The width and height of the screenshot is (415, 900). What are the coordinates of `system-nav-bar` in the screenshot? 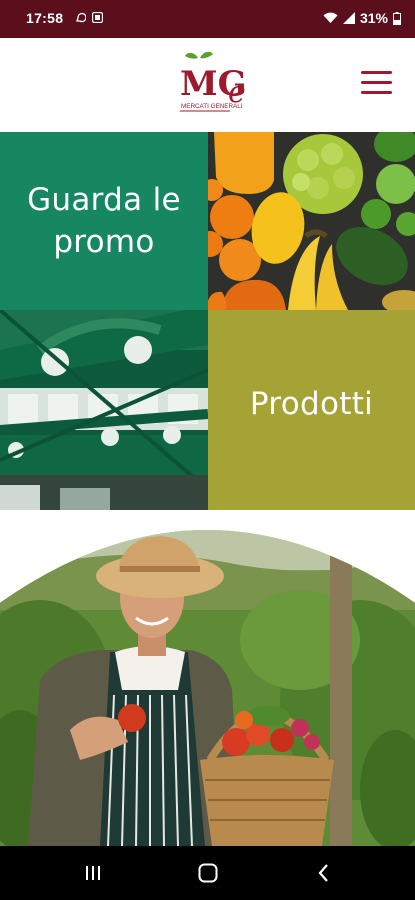 It's located at (207, 873).